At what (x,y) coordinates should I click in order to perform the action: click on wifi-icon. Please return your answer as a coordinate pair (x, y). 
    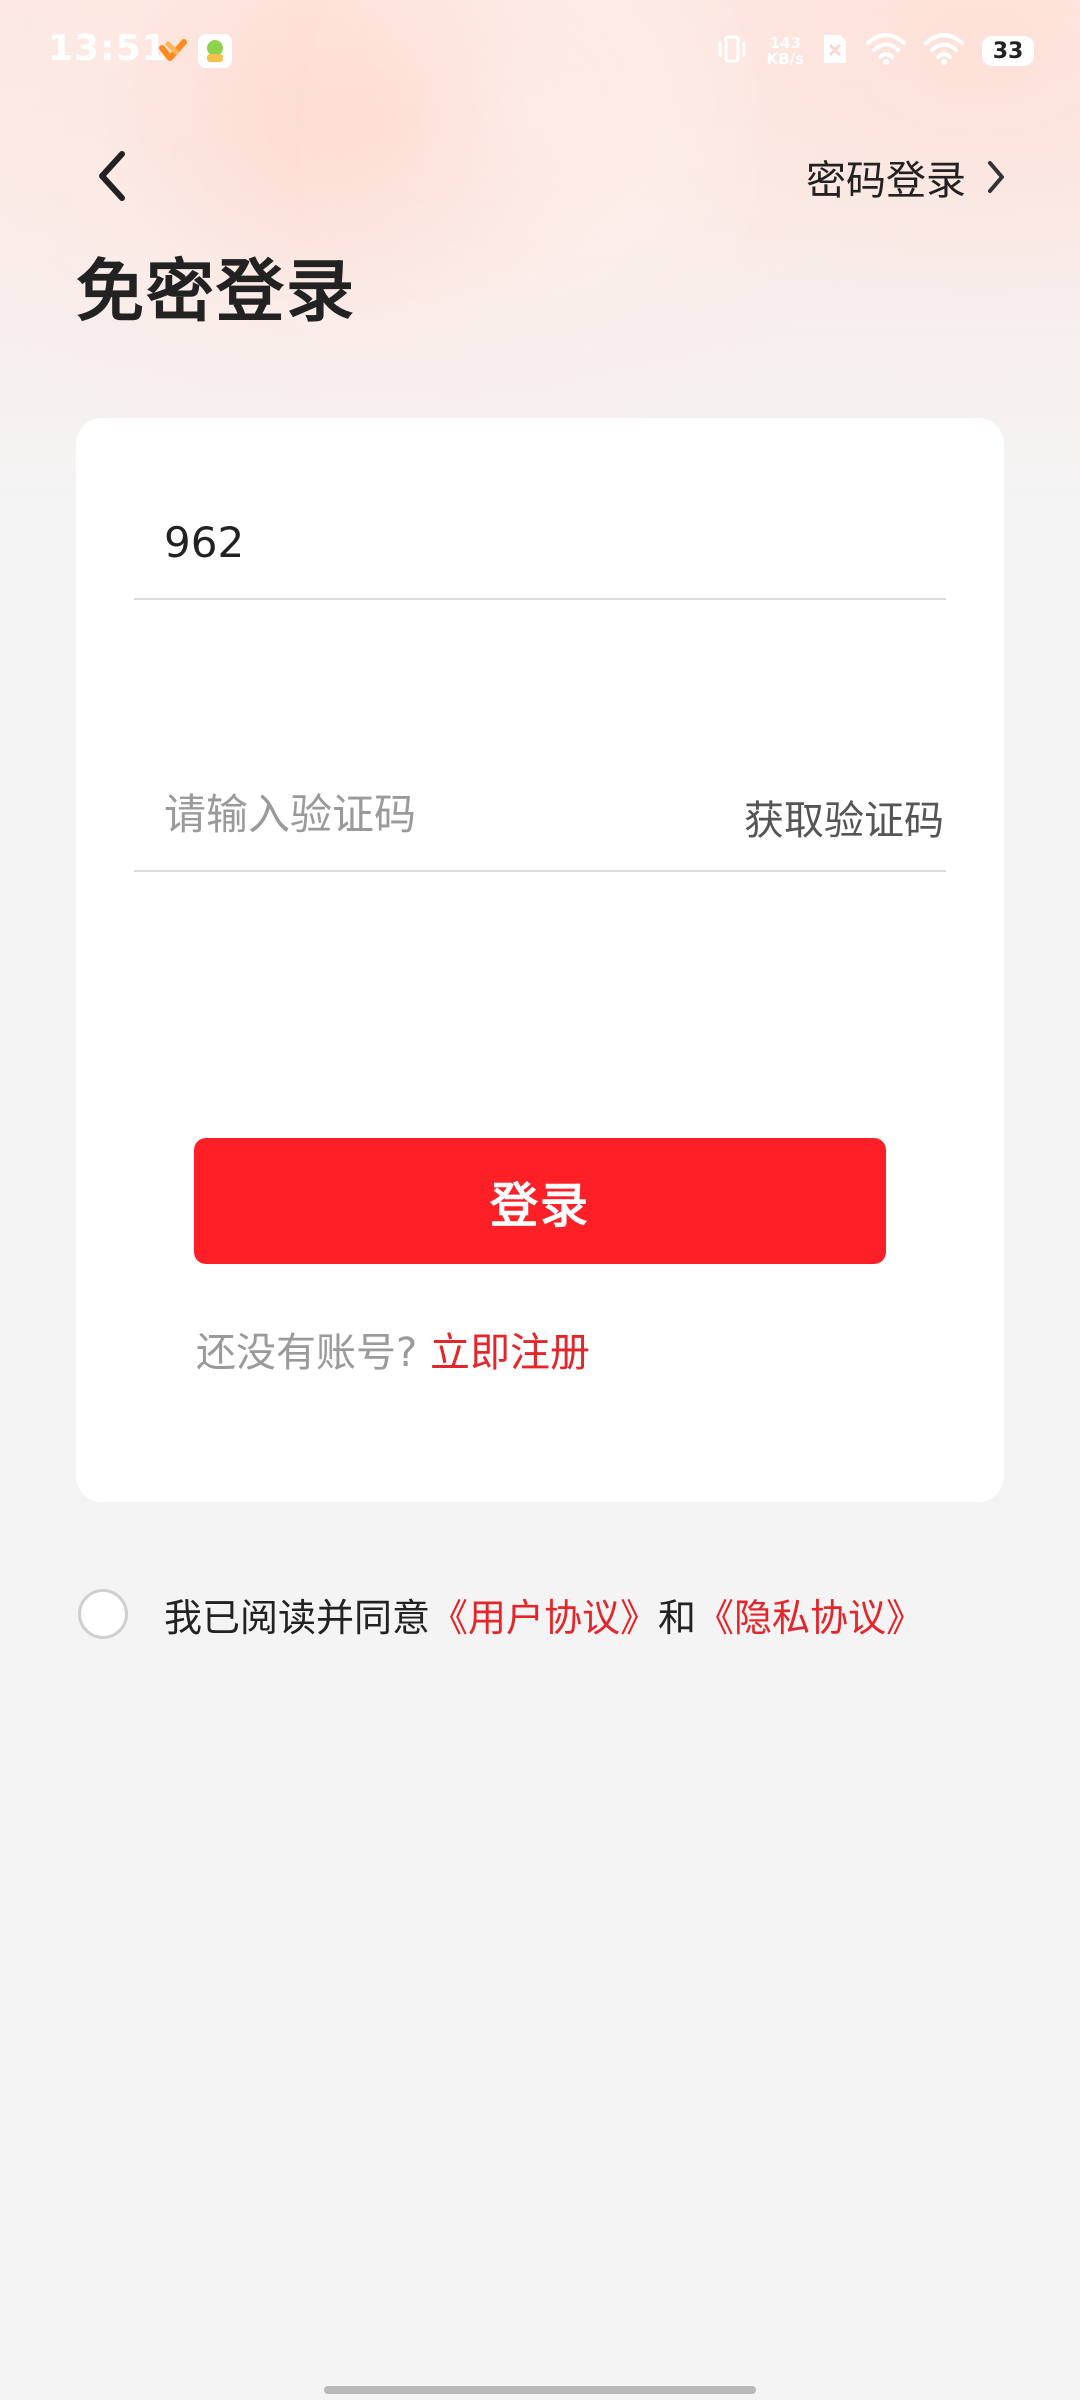
    Looking at the image, I should click on (886, 51).